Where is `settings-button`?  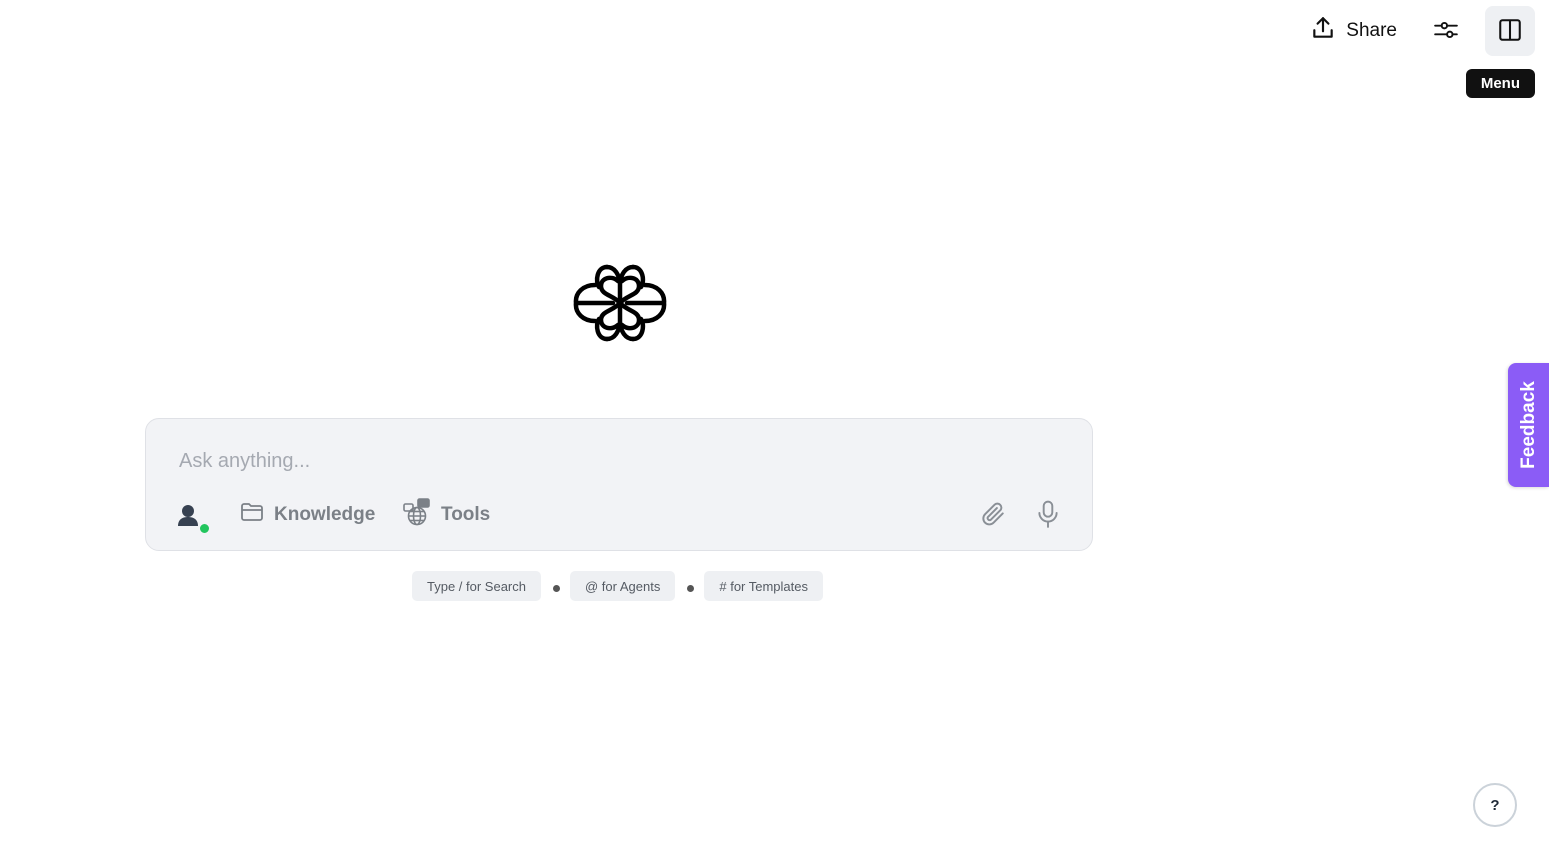
settings-button is located at coordinates (1446, 31).